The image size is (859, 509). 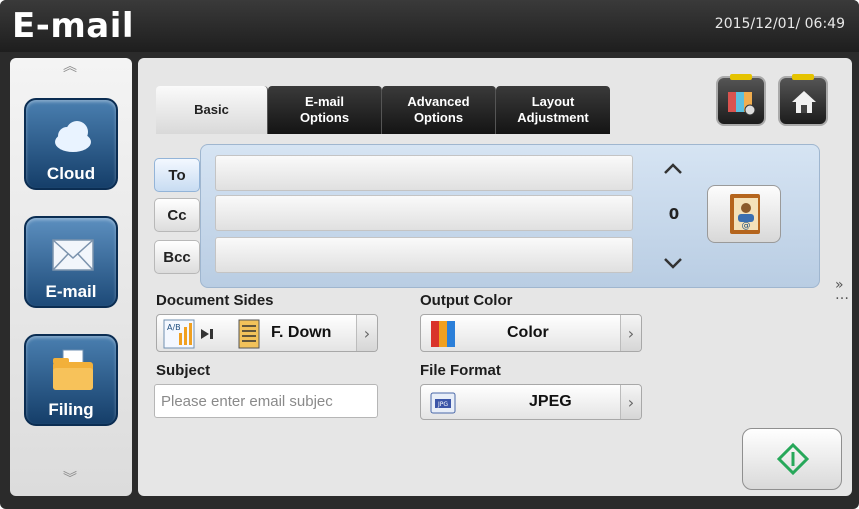 What do you see at coordinates (673, 263) in the screenshot?
I see `chevron-down-icon` at bounding box center [673, 263].